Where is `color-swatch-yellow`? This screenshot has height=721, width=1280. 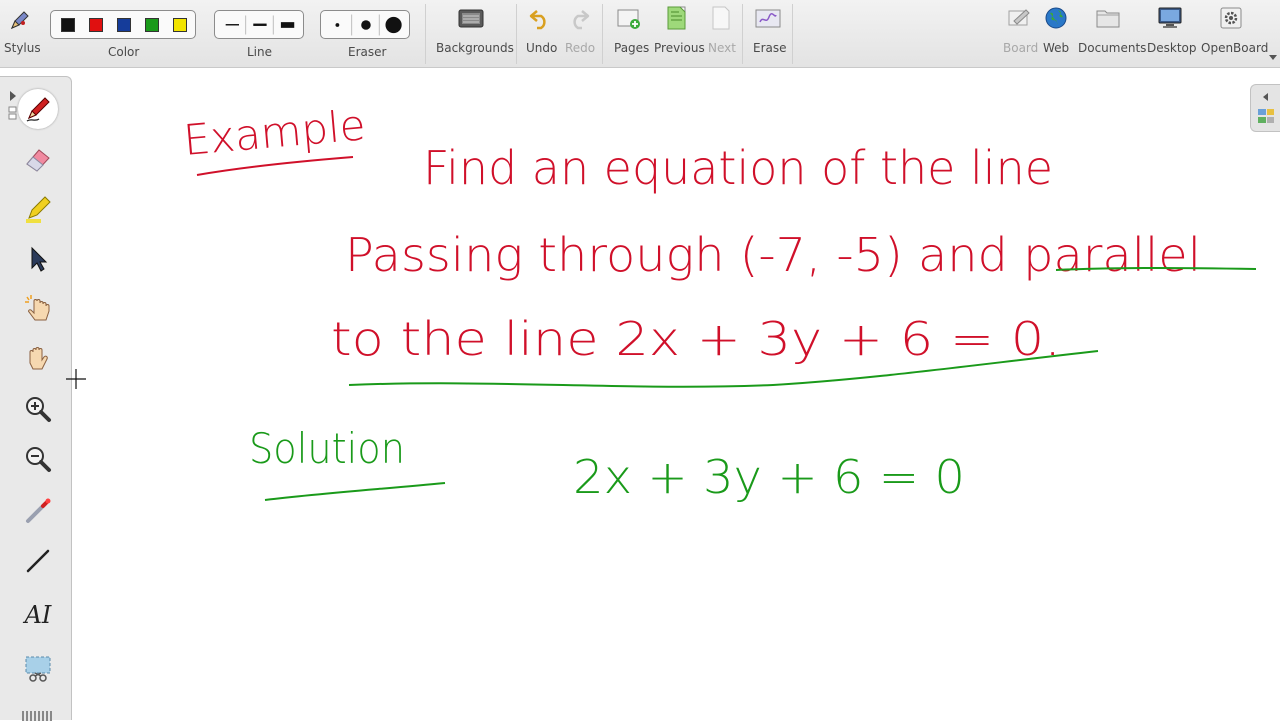 color-swatch-yellow is located at coordinates (180, 24).